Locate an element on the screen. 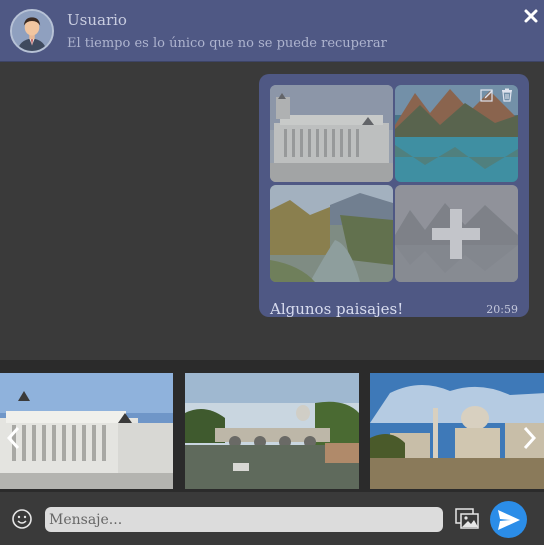 This screenshot has width=544, height=545. gallery-button is located at coordinates (467, 519).